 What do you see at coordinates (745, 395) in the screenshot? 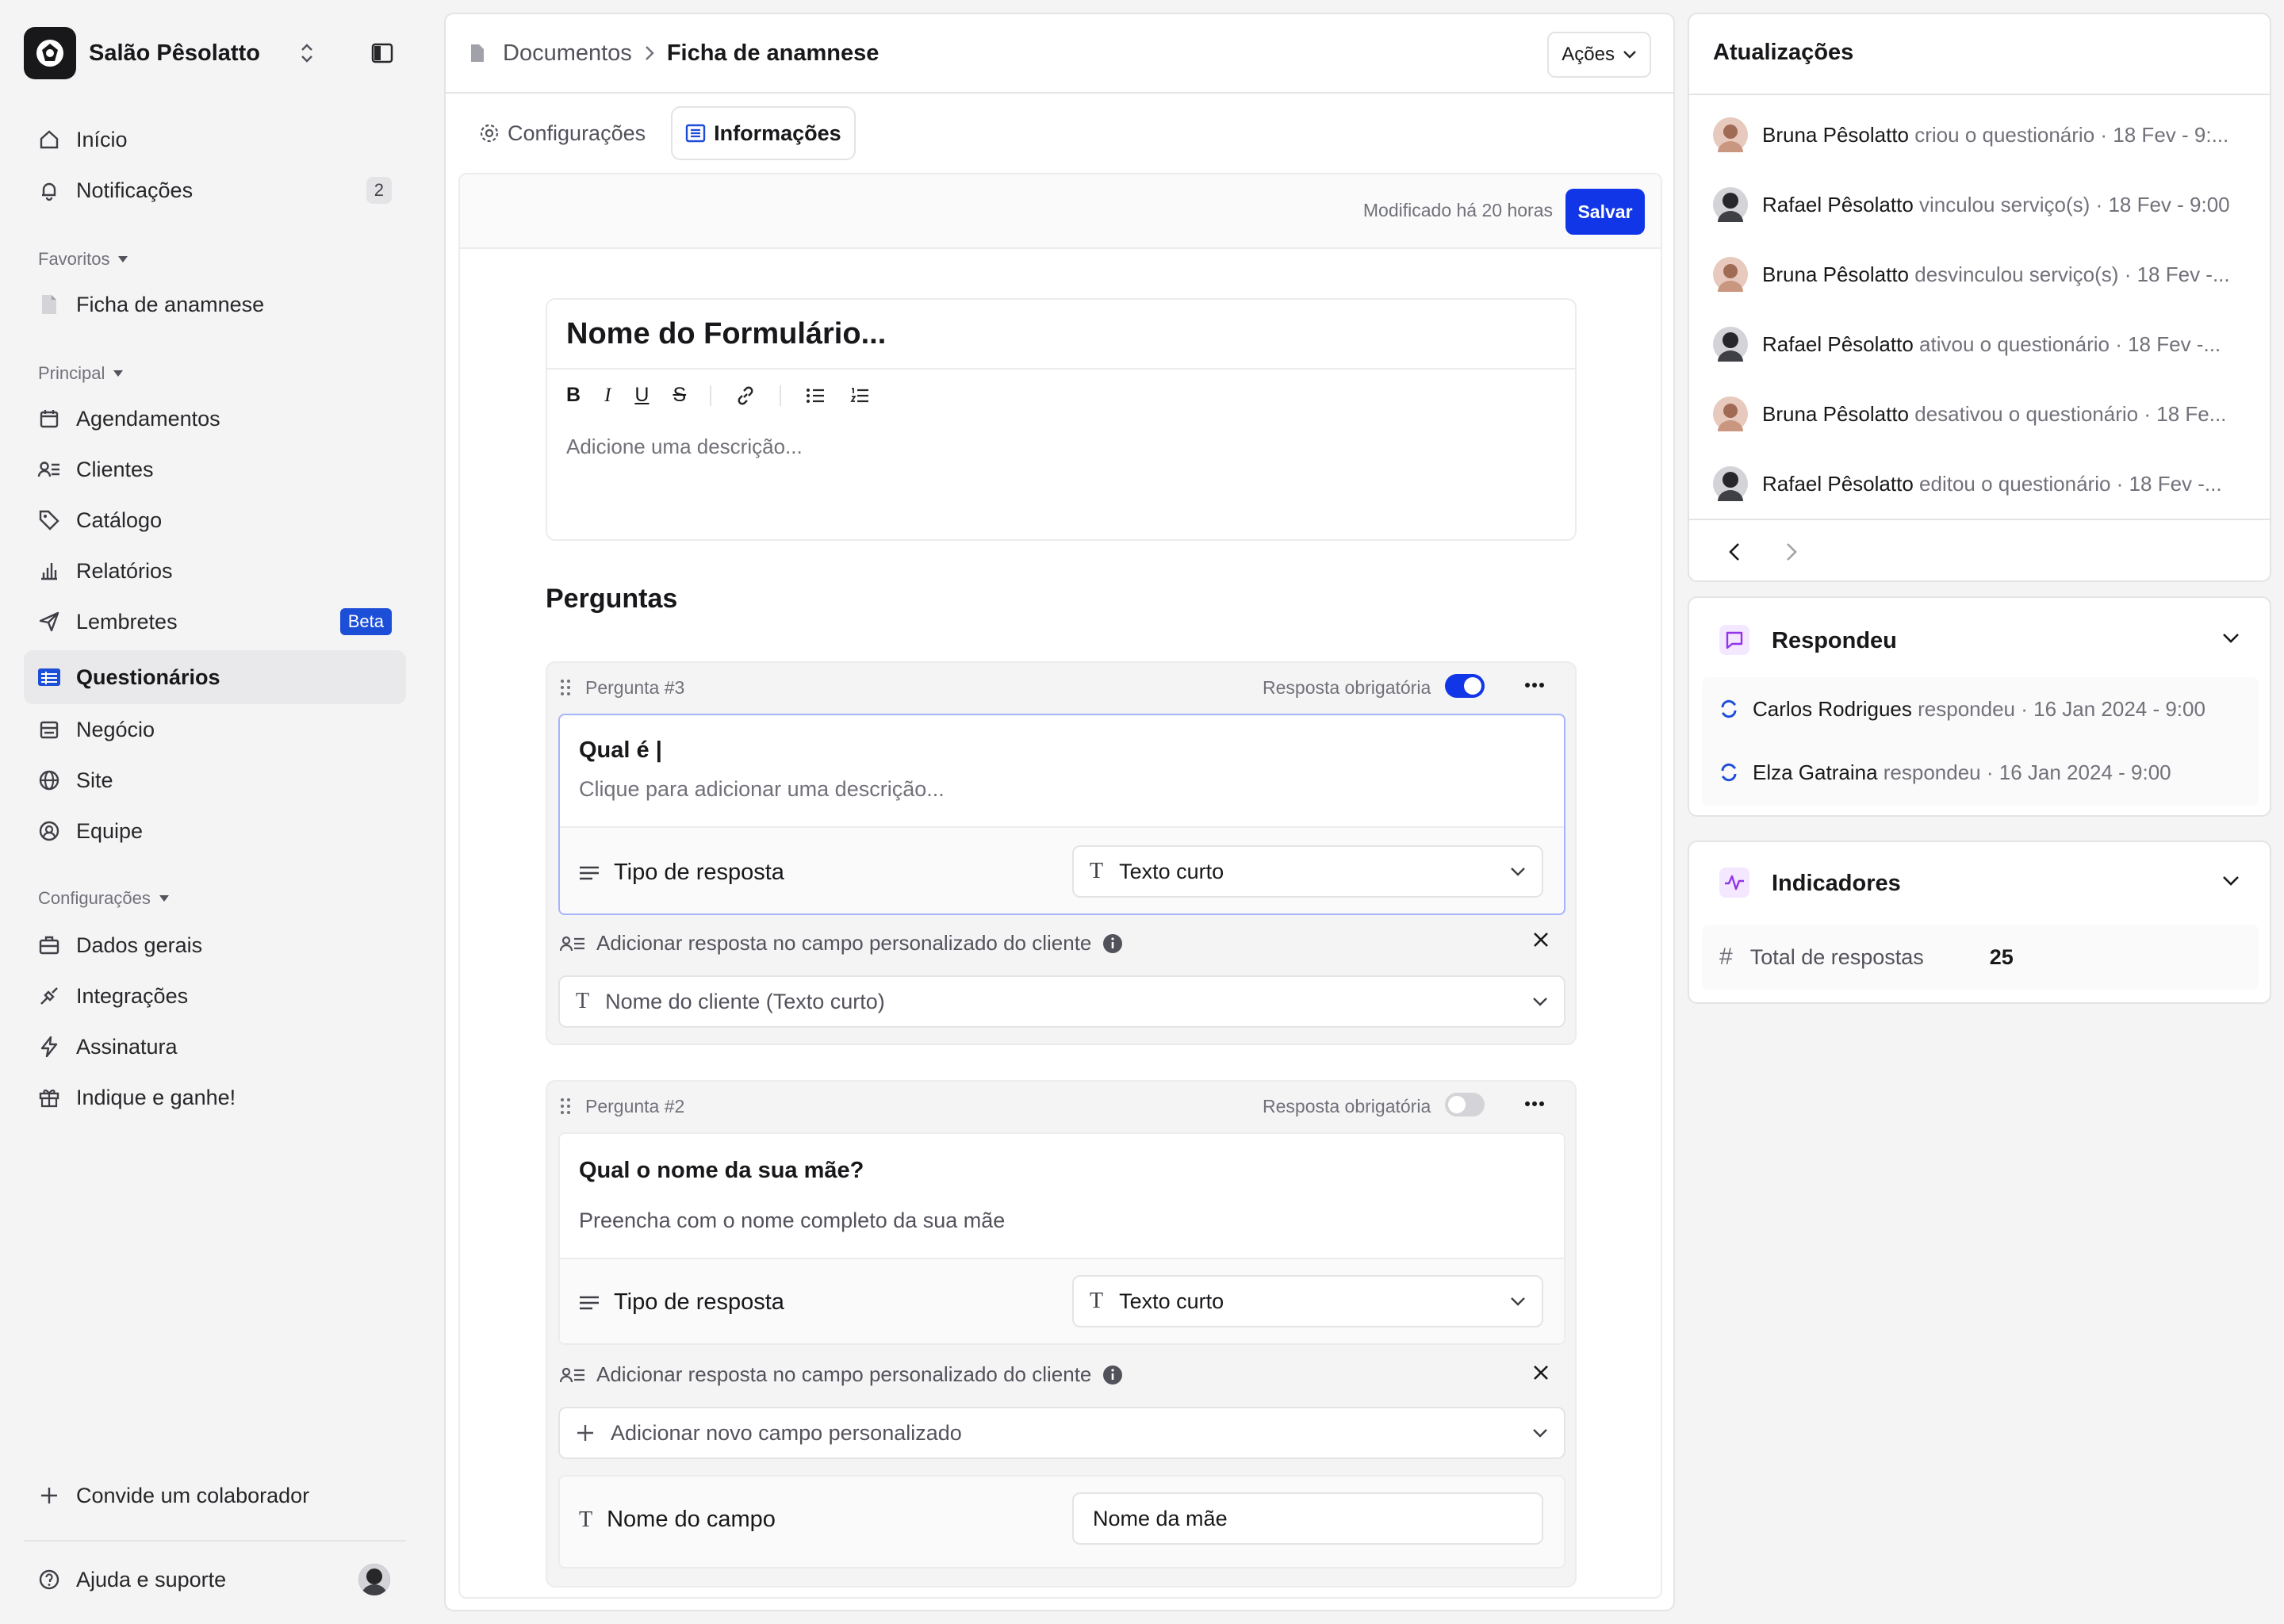
I see `link-icon` at bounding box center [745, 395].